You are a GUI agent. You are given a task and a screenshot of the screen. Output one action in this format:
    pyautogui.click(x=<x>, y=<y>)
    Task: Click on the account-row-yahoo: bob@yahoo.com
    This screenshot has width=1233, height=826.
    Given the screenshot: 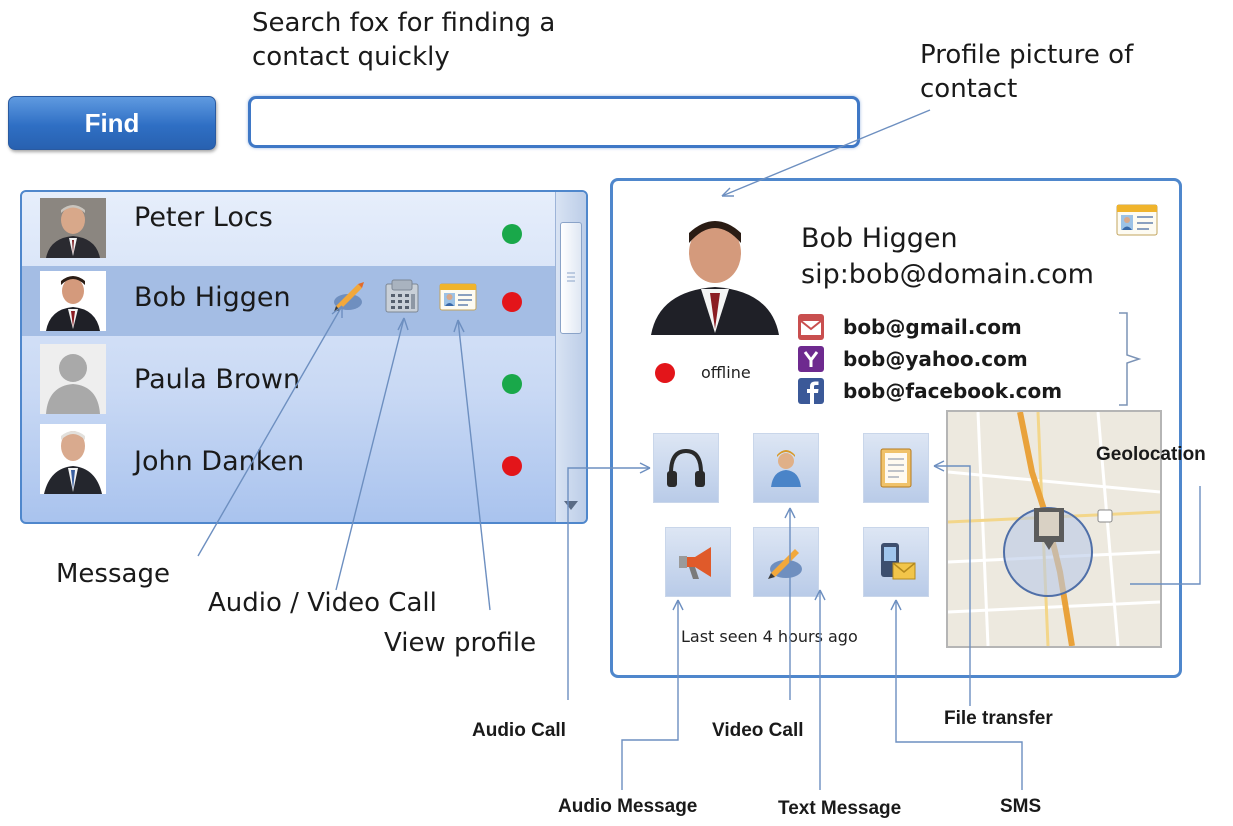 What is the action you would take?
    pyautogui.click(x=947, y=359)
    